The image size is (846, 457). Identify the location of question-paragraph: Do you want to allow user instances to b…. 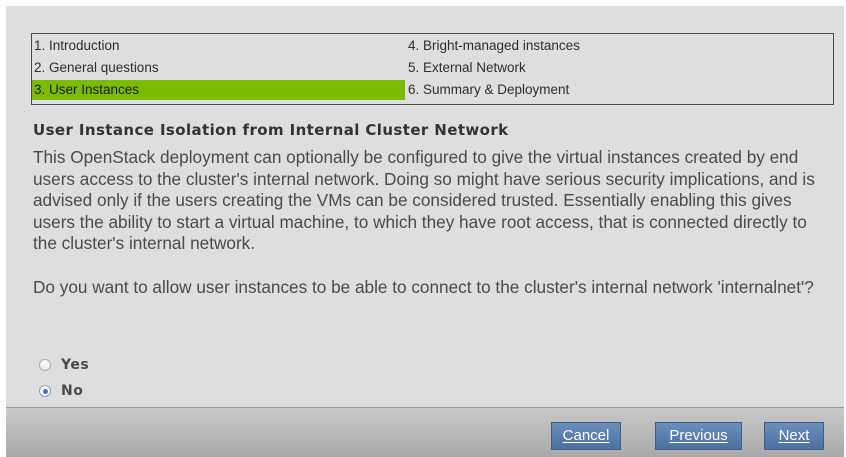
(423, 287).